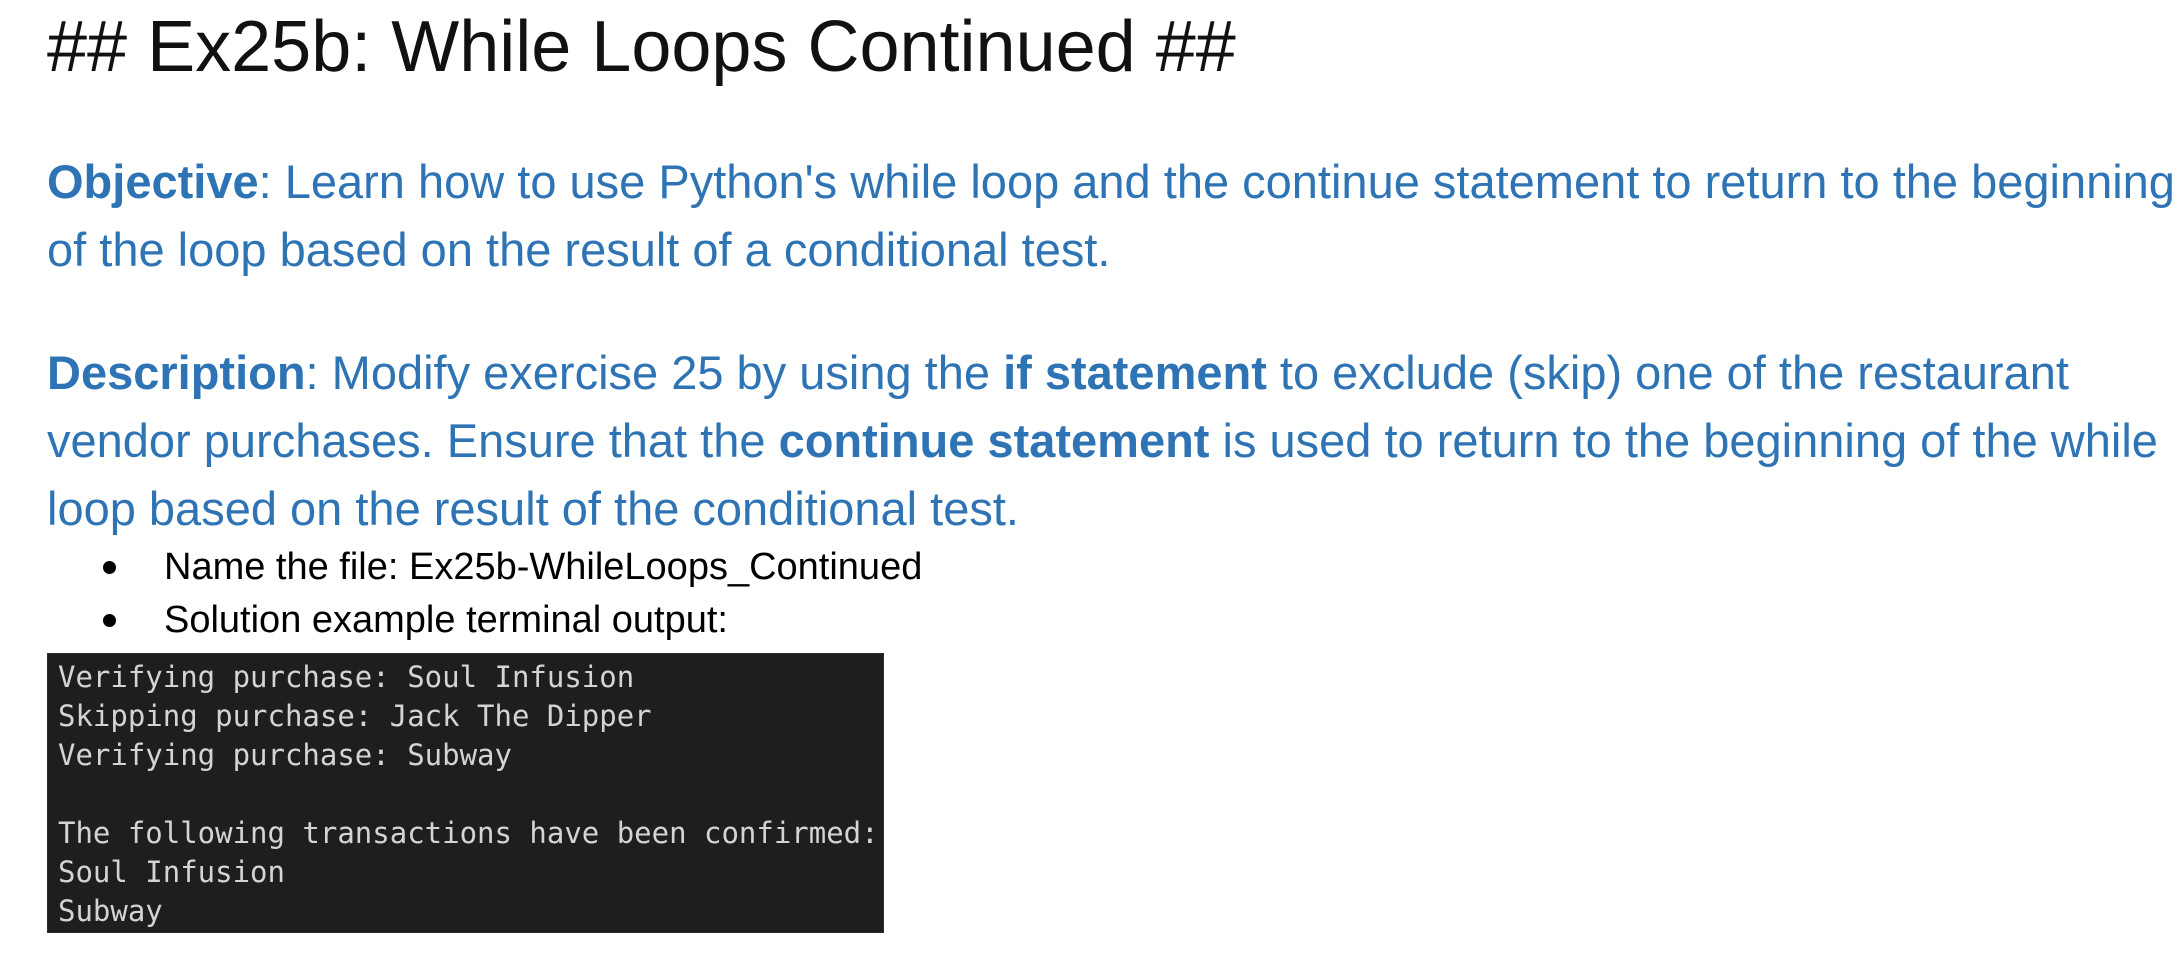 This screenshot has height=958, width=2183. Describe the element at coordinates (994, 440) in the screenshot. I see `continue-statement-emphasis: continue statement` at that location.